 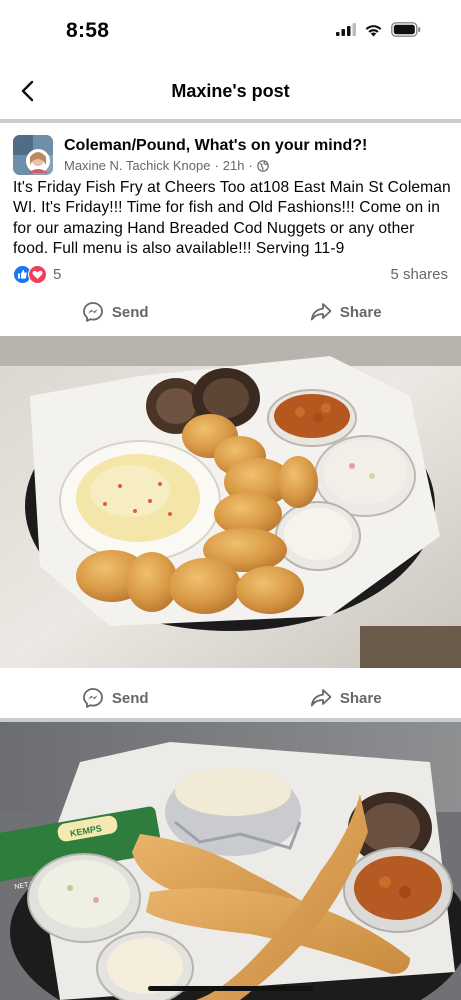 I want to click on status-bar: 8:58, so click(x=230, y=31).